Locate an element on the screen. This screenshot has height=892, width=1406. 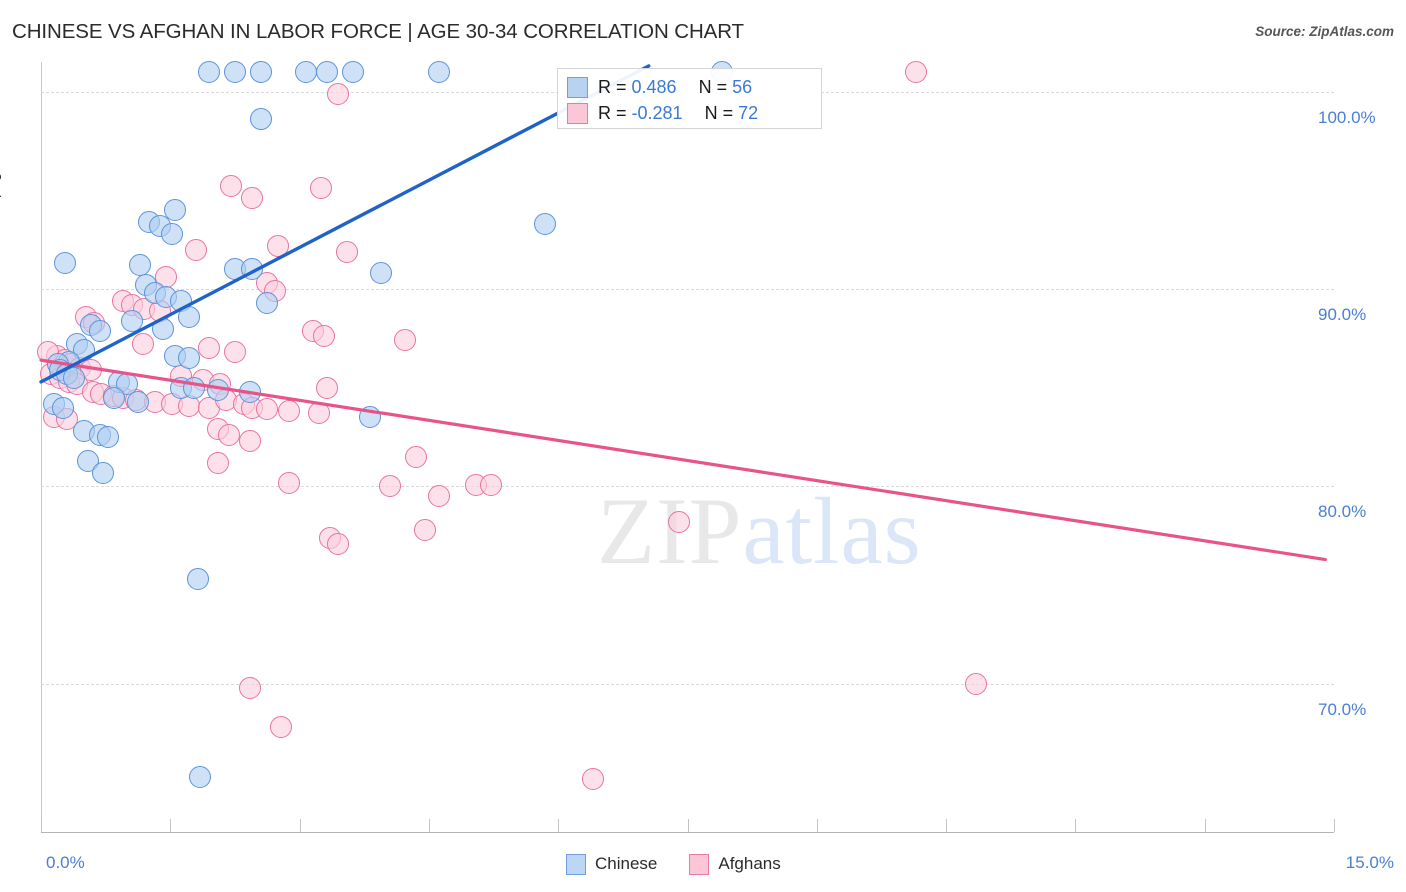
correlation-stats-box: R = 0.486 N = 56 R = -0.281 N = 72 is located at coordinates (689, 98).